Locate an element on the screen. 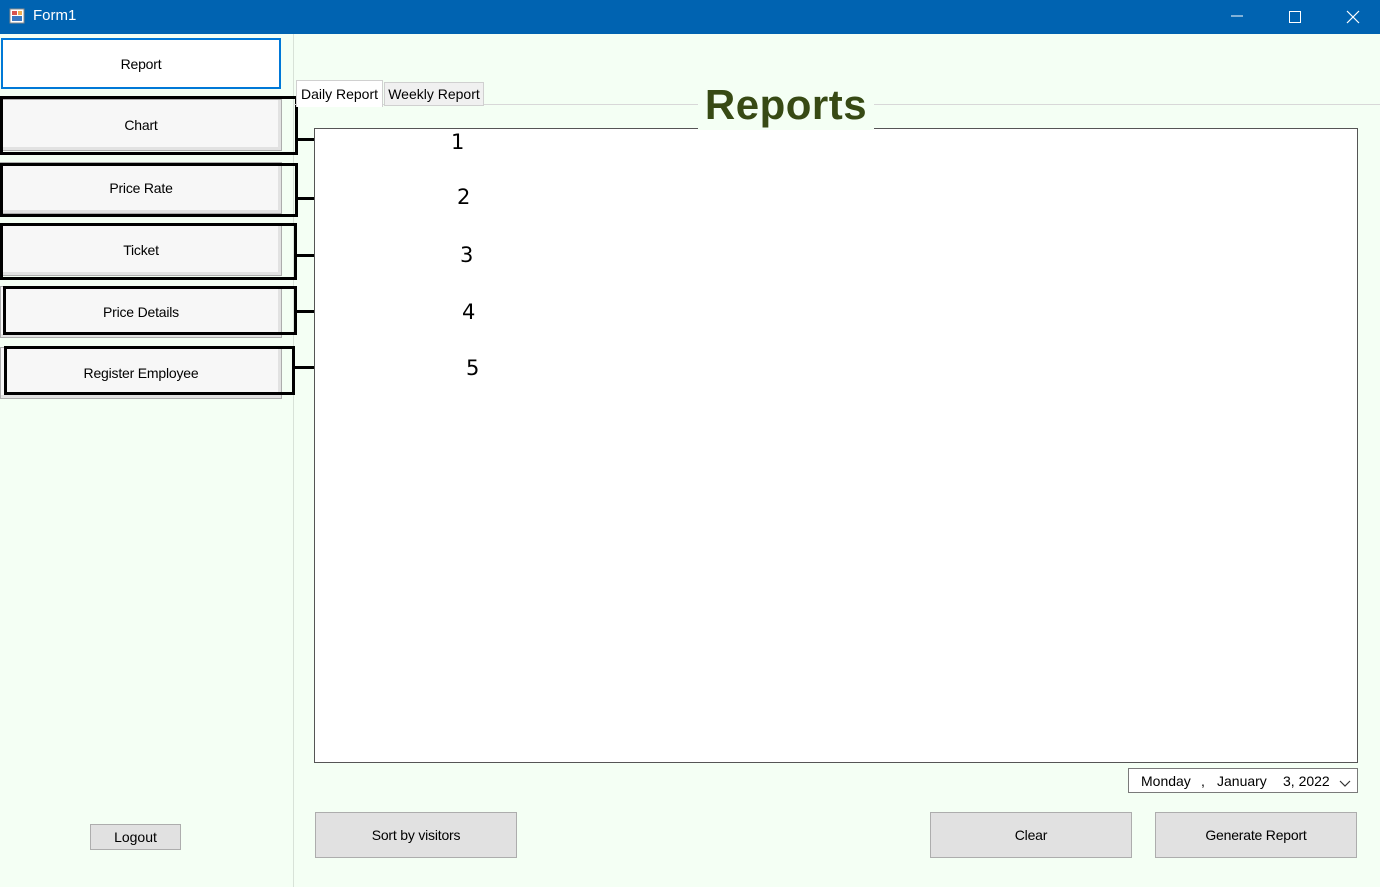 The width and height of the screenshot is (1380, 887). title-bar: Form1 is located at coordinates (690, 17).